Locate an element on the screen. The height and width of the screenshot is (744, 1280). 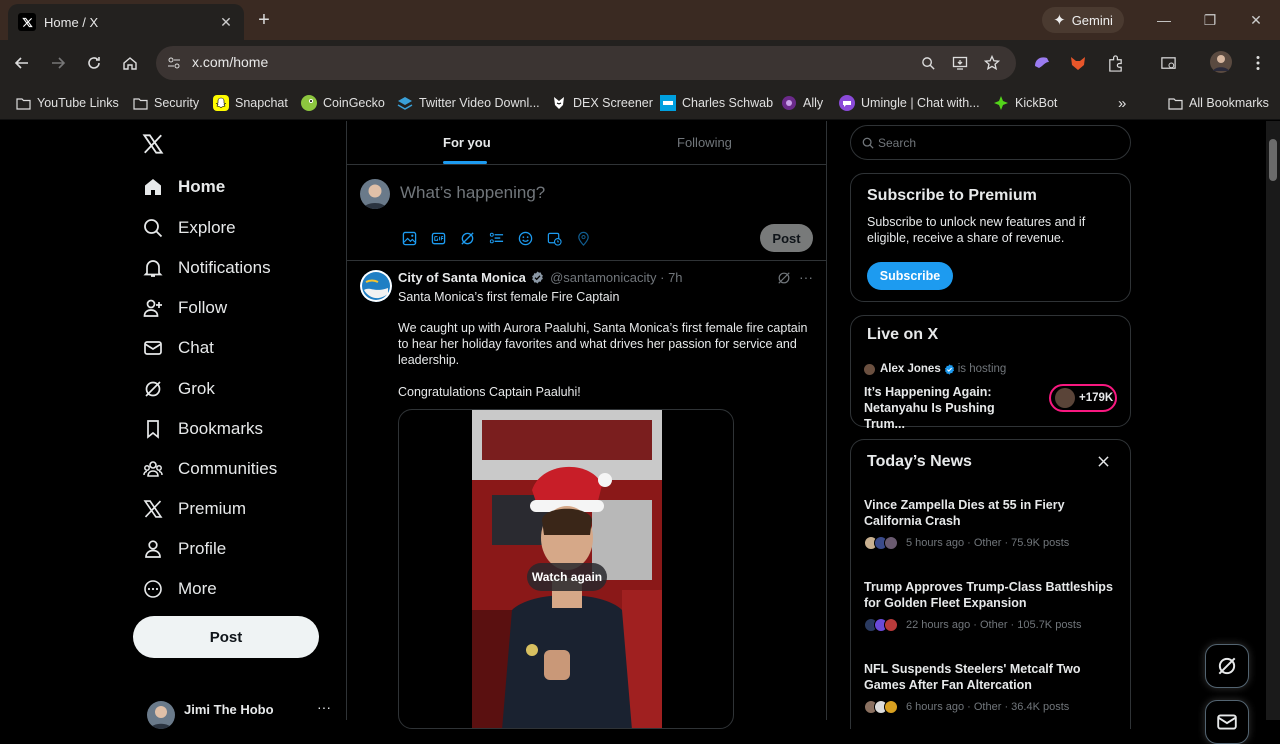
bookmarks-overflow-icon: » is located at coordinates (1122, 103).